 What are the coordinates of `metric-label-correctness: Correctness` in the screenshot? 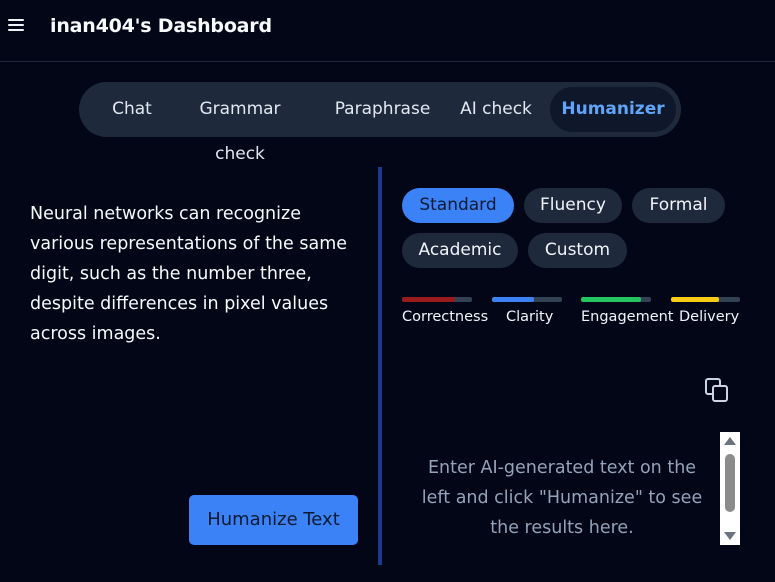 It's located at (445, 317).